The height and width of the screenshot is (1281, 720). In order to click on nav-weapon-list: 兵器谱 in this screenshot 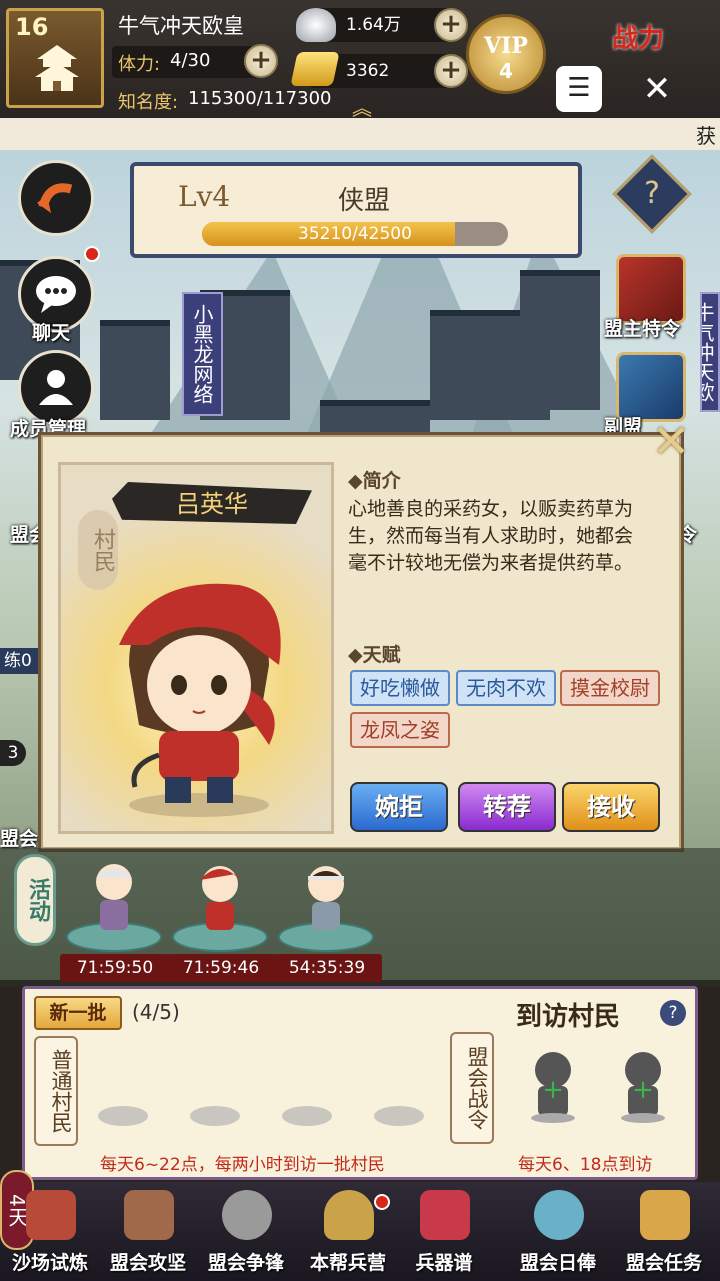, I will do `click(444, 1234)`.